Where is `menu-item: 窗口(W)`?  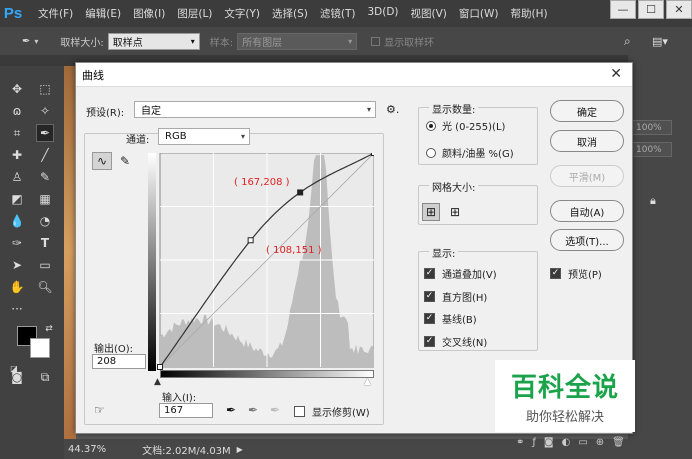 menu-item: 窗口(W) is located at coordinates (479, 13).